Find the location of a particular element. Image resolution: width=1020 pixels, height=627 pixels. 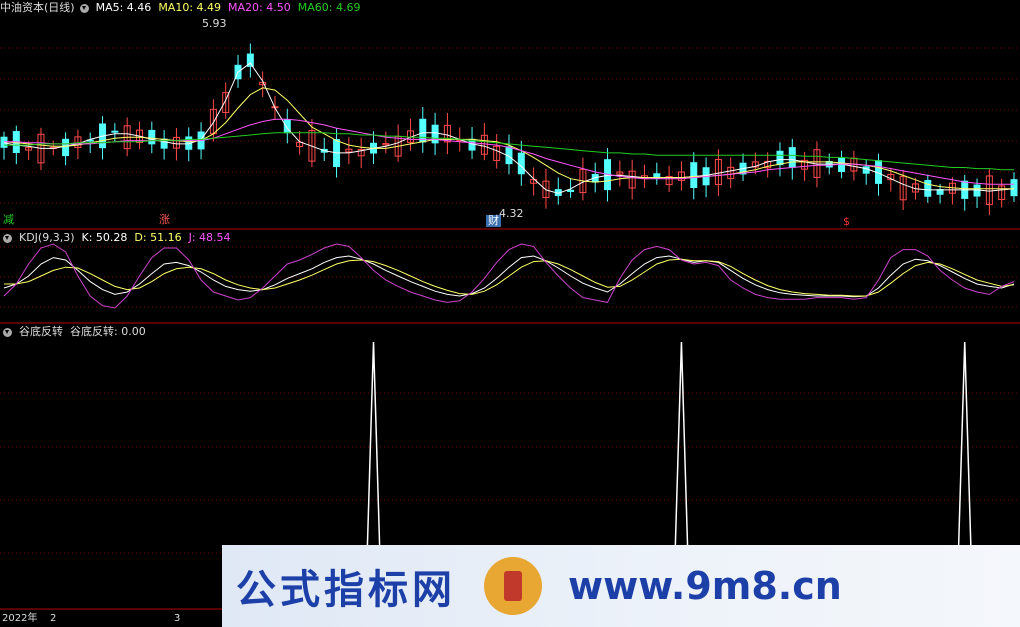

indicator-title: 谷底反转 is located at coordinates (41, 331).